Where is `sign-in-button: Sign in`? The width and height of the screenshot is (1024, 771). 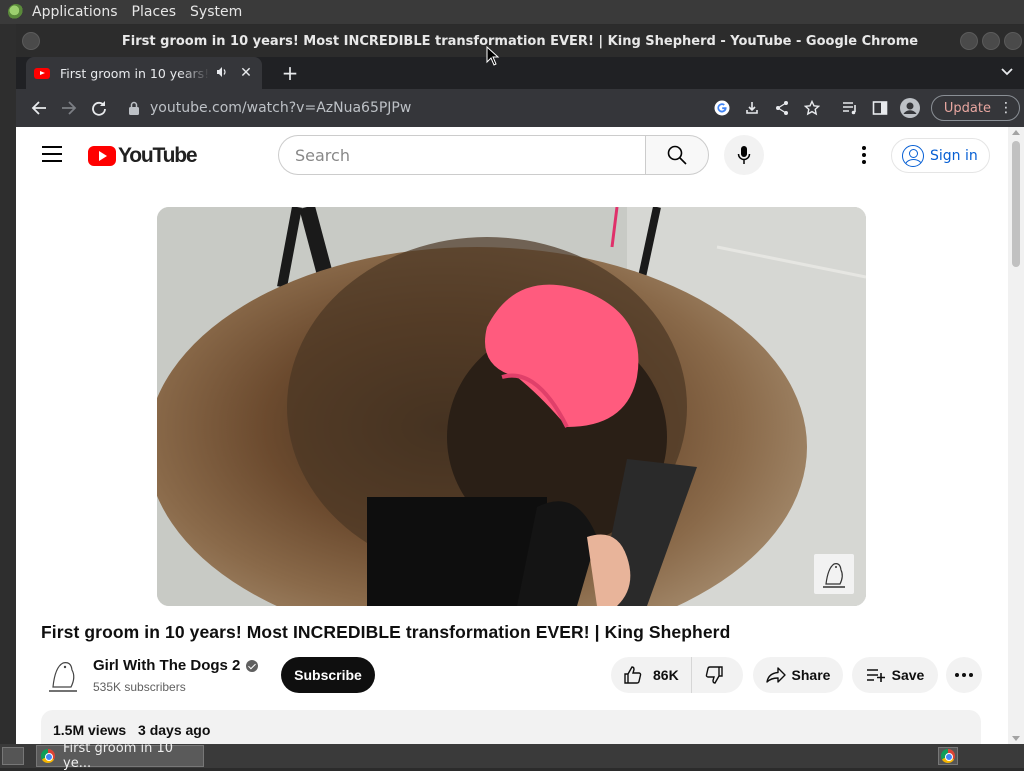
sign-in-button: Sign in is located at coordinates (940, 155).